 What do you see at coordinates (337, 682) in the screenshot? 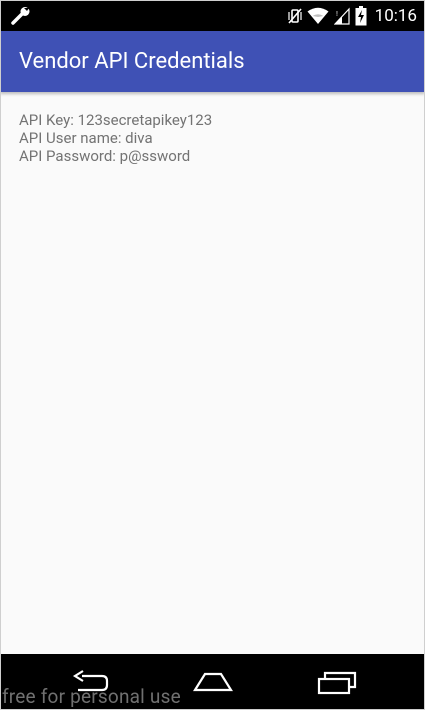
I see `recents-icon` at bounding box center [337, 682].